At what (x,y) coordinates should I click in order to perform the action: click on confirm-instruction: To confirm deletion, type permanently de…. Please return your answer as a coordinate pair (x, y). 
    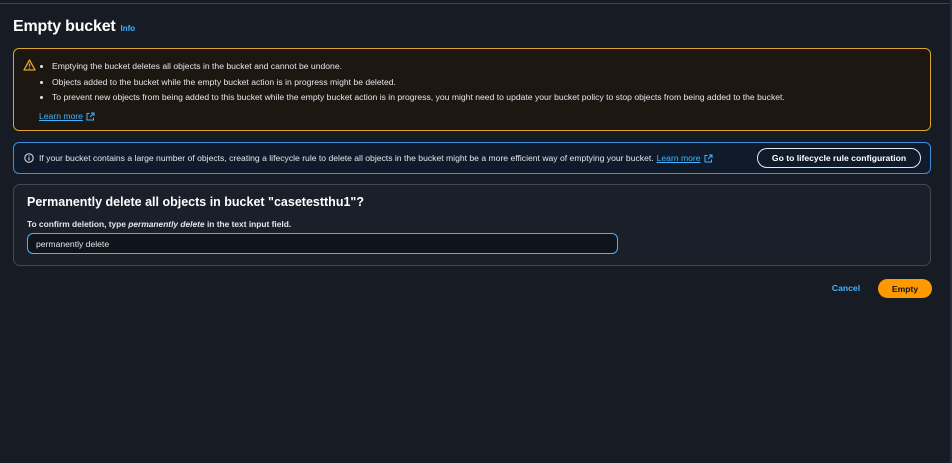
    Looking at the image, I should click on (159, 224).